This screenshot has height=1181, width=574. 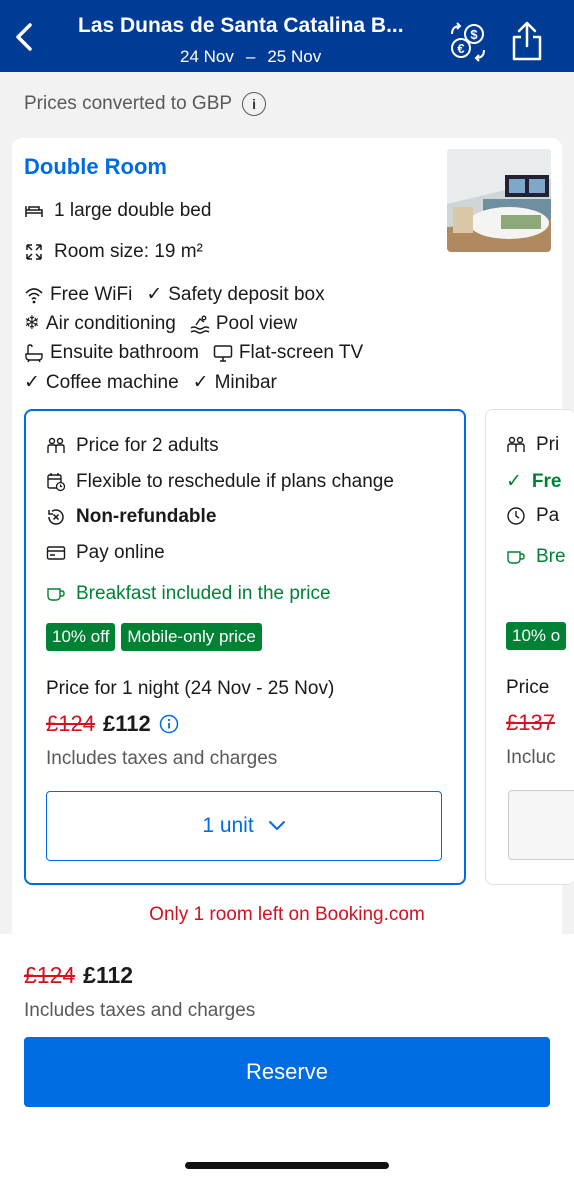 I want to click on occupancy: Price for 2 adults, so click(x=132, y=446).